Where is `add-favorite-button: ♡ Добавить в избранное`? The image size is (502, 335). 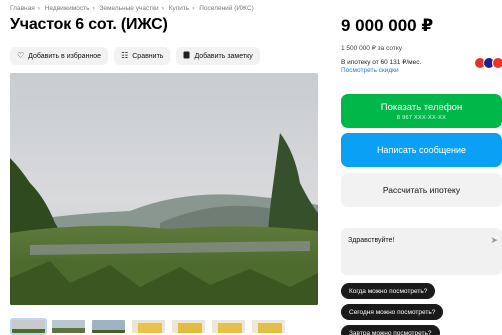
add-favorite-button: ♡ Добавить в избранное is located at coordinates (59, 56).